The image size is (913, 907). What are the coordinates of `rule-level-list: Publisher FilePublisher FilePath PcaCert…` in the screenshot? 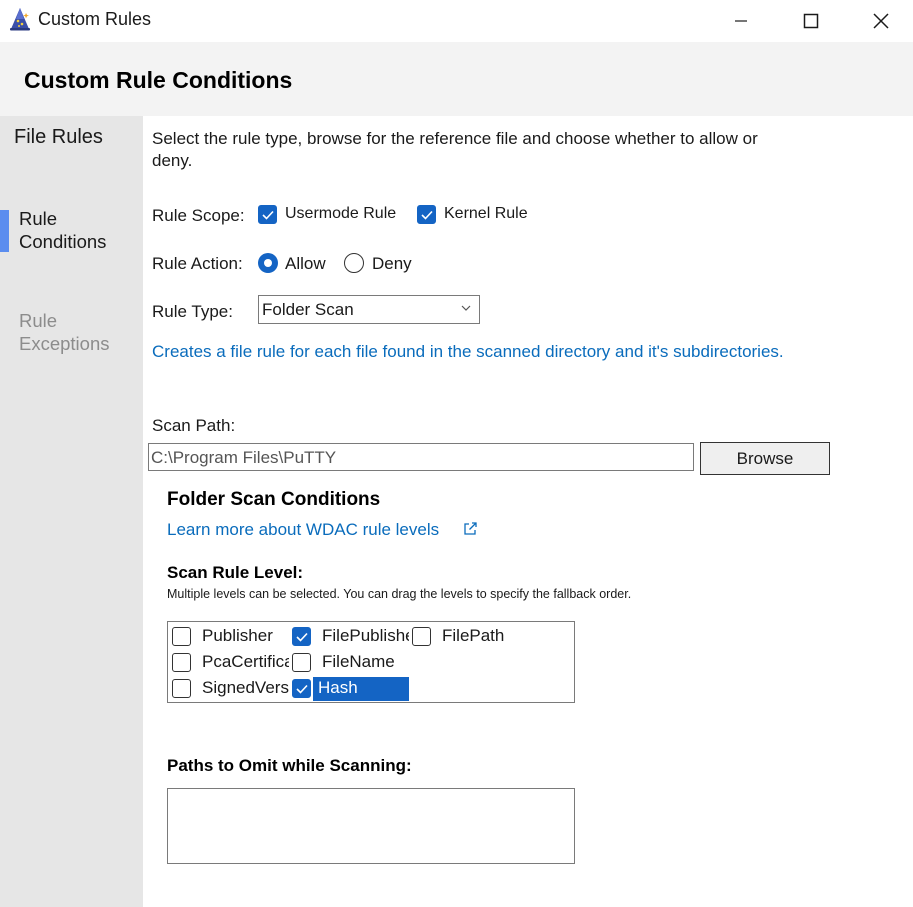 It's located at (371, 662).